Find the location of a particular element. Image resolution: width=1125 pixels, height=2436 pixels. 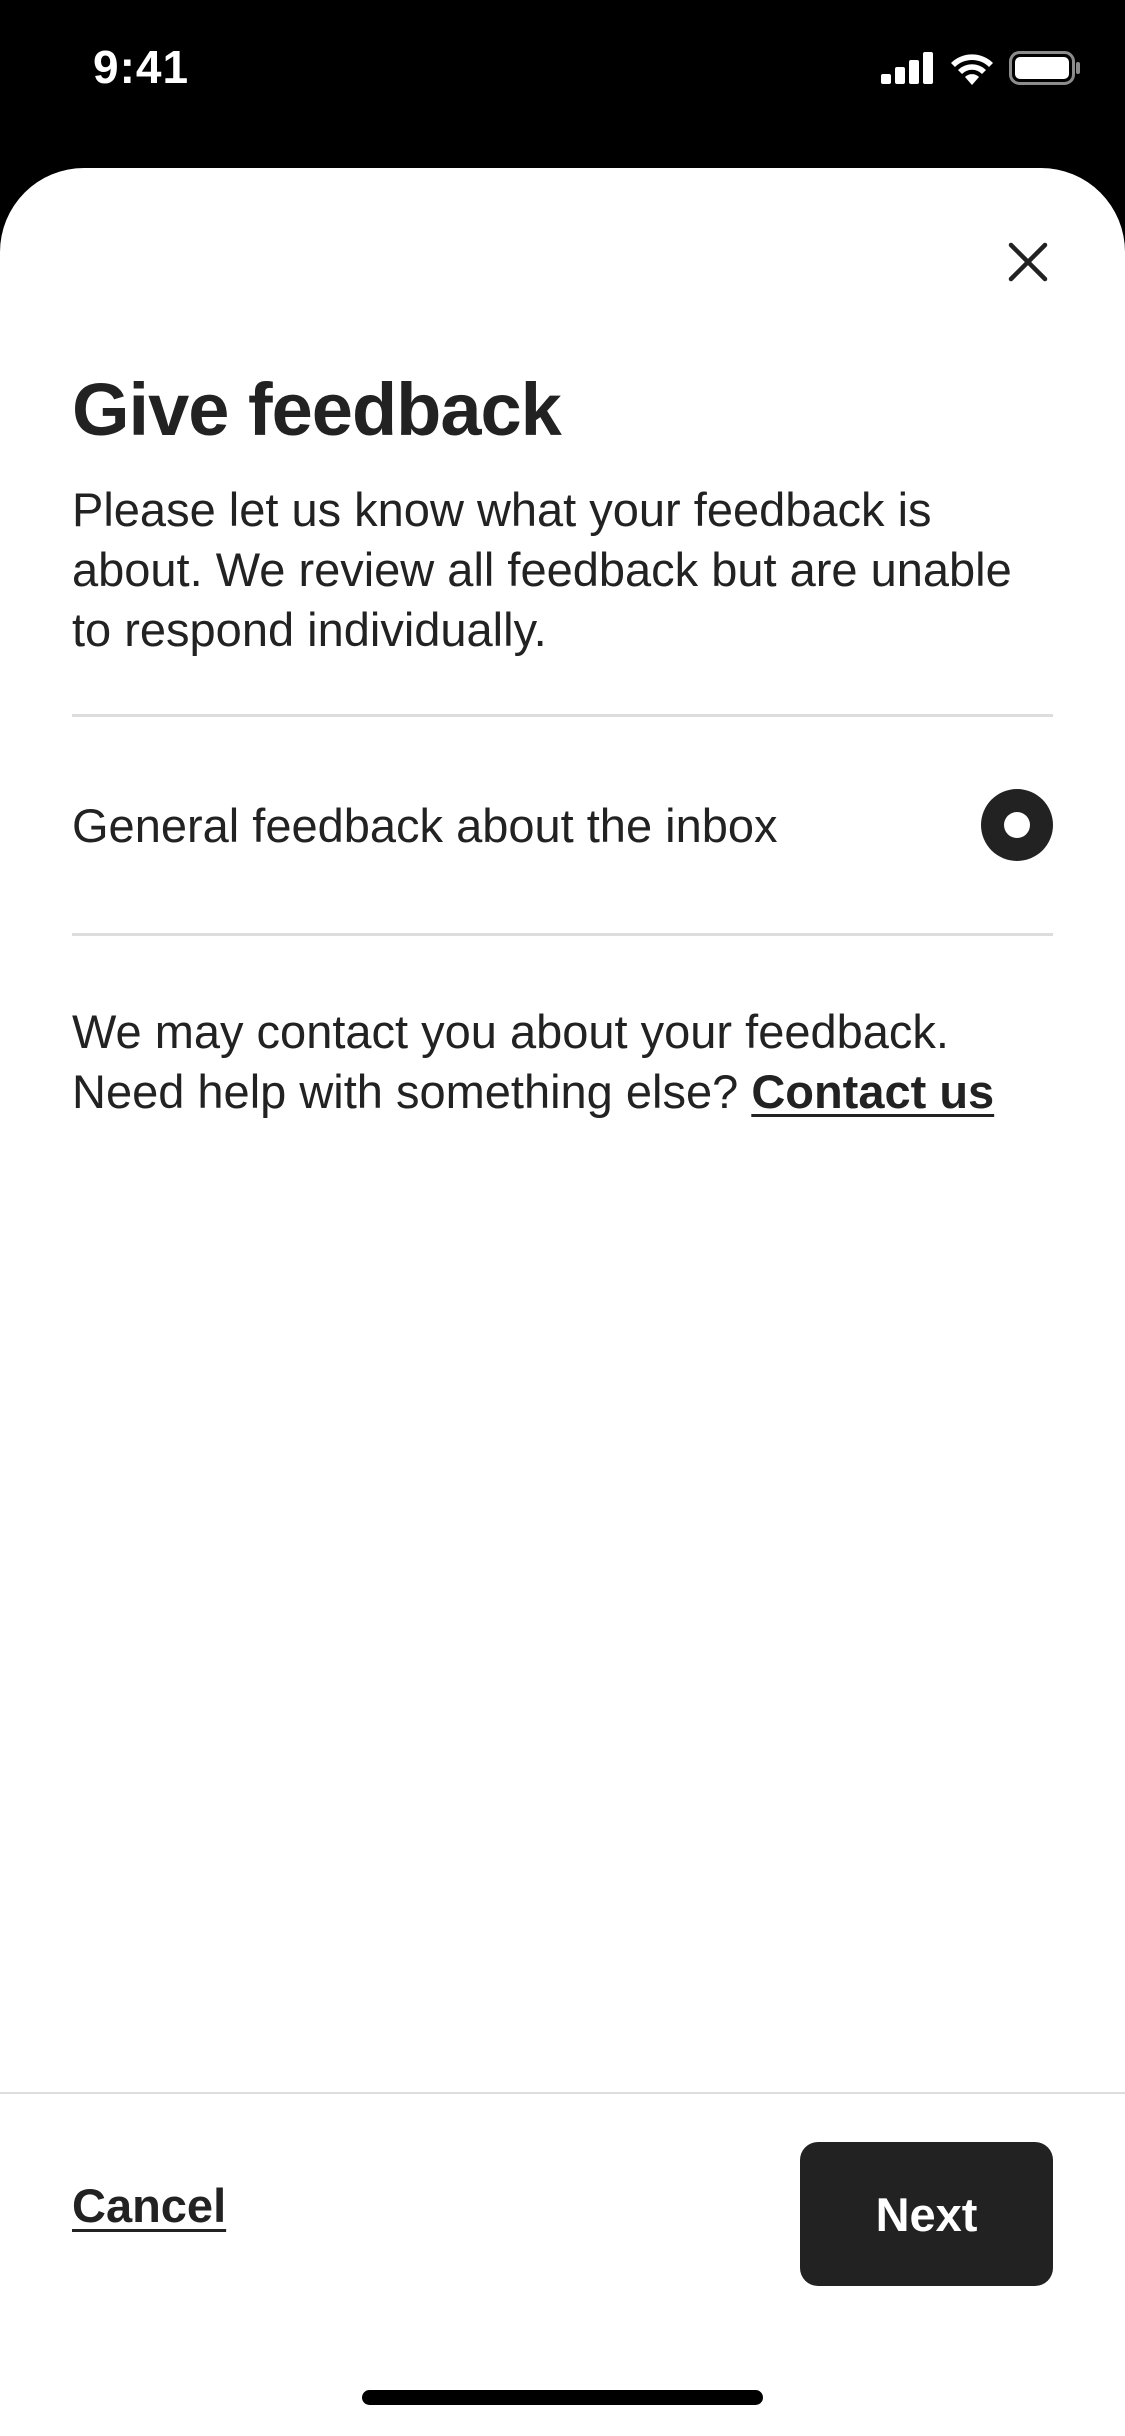

signal-icon is located at coordinates (908, 70).